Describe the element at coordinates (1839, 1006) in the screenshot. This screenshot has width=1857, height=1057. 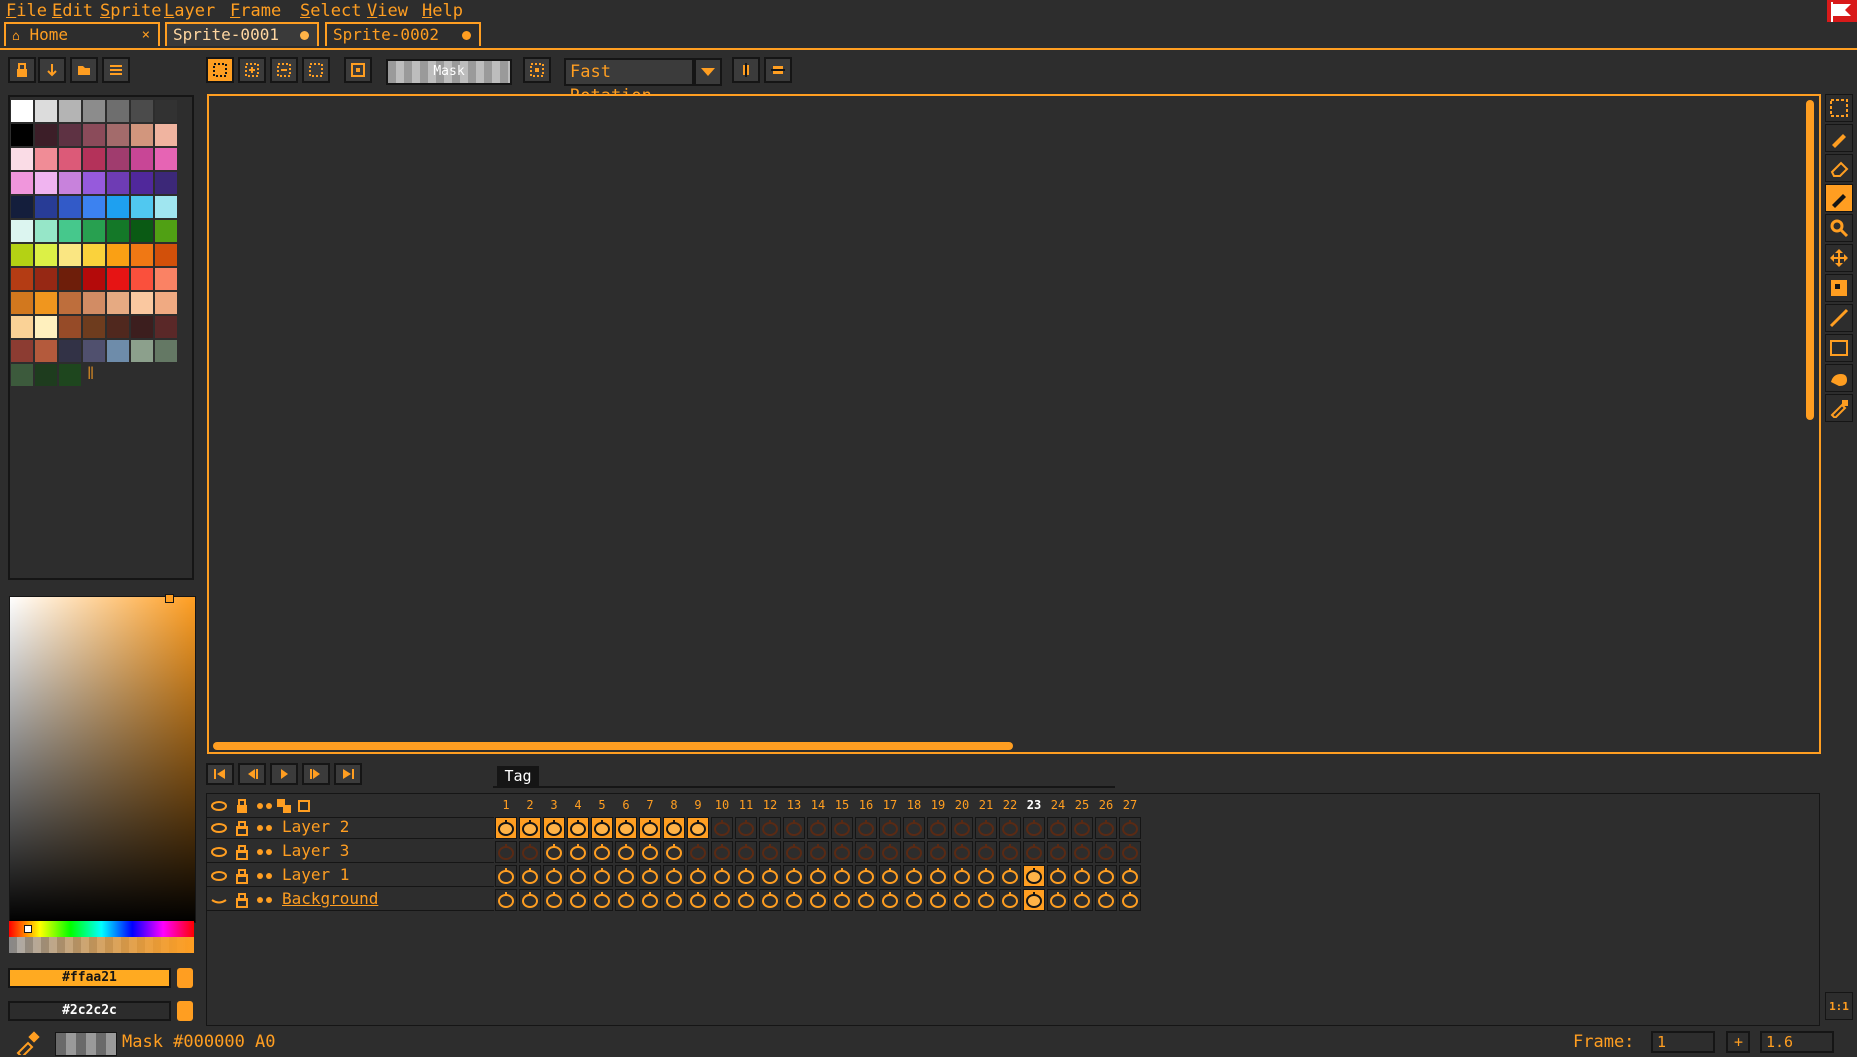
I see `zoom-reset-button: 1:1` at that location.